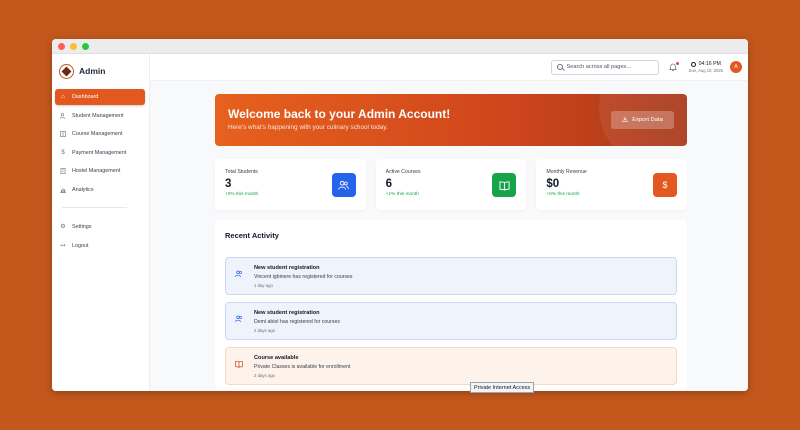 This screenshot has width=800, height=430. What do you see at coordinates (559, 67) in the screenshot?
I see `search-icon` at bounding box center [559, 67].